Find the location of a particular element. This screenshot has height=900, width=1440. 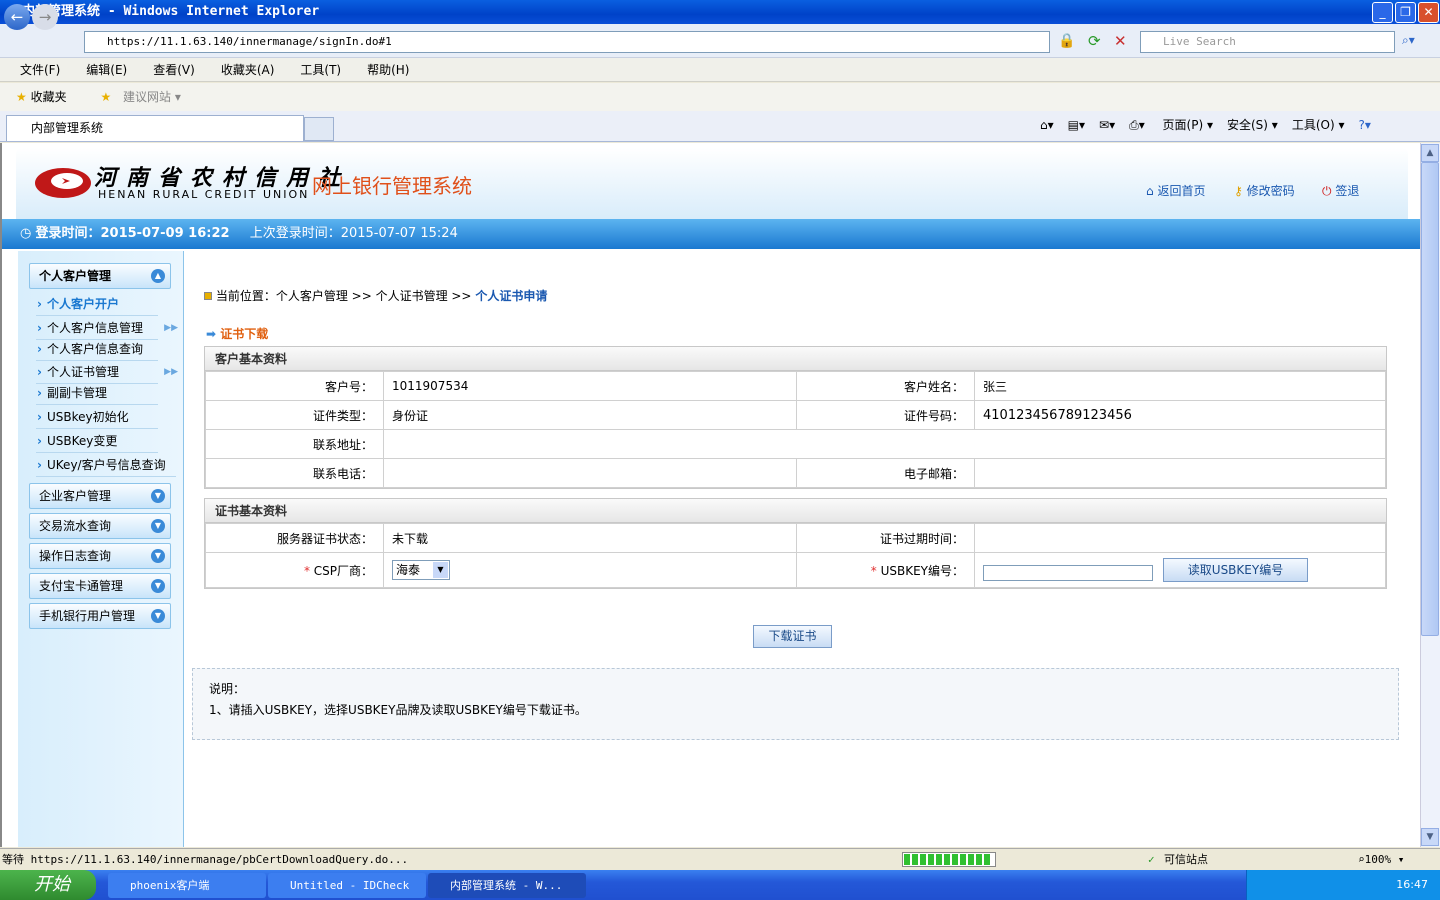

command-bar: ⌂▾ ▤▾ ✉▾ ⎙▾ 页面(P) ▾ 安全(S) ▾ 工具(O) ▾ ?▾ is located at coordinates (1212, 125).